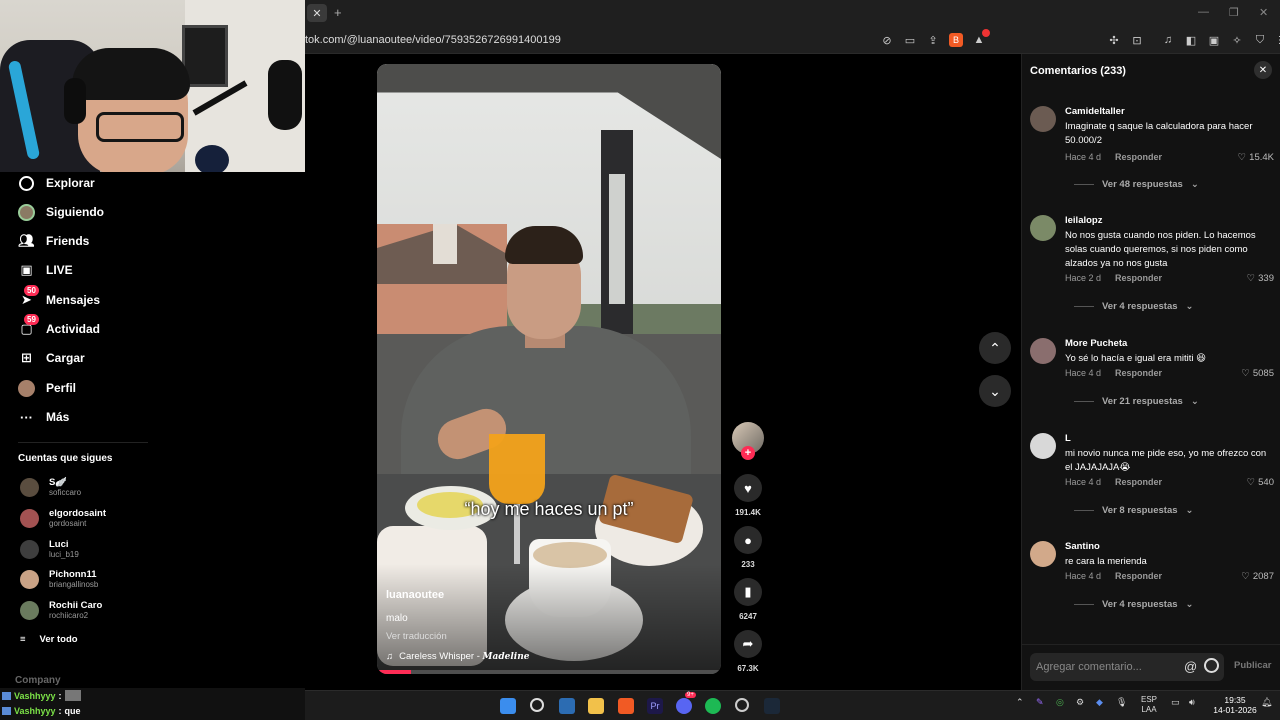  I want to click on language-indicator: ESP LAA, so click(1149, 705).